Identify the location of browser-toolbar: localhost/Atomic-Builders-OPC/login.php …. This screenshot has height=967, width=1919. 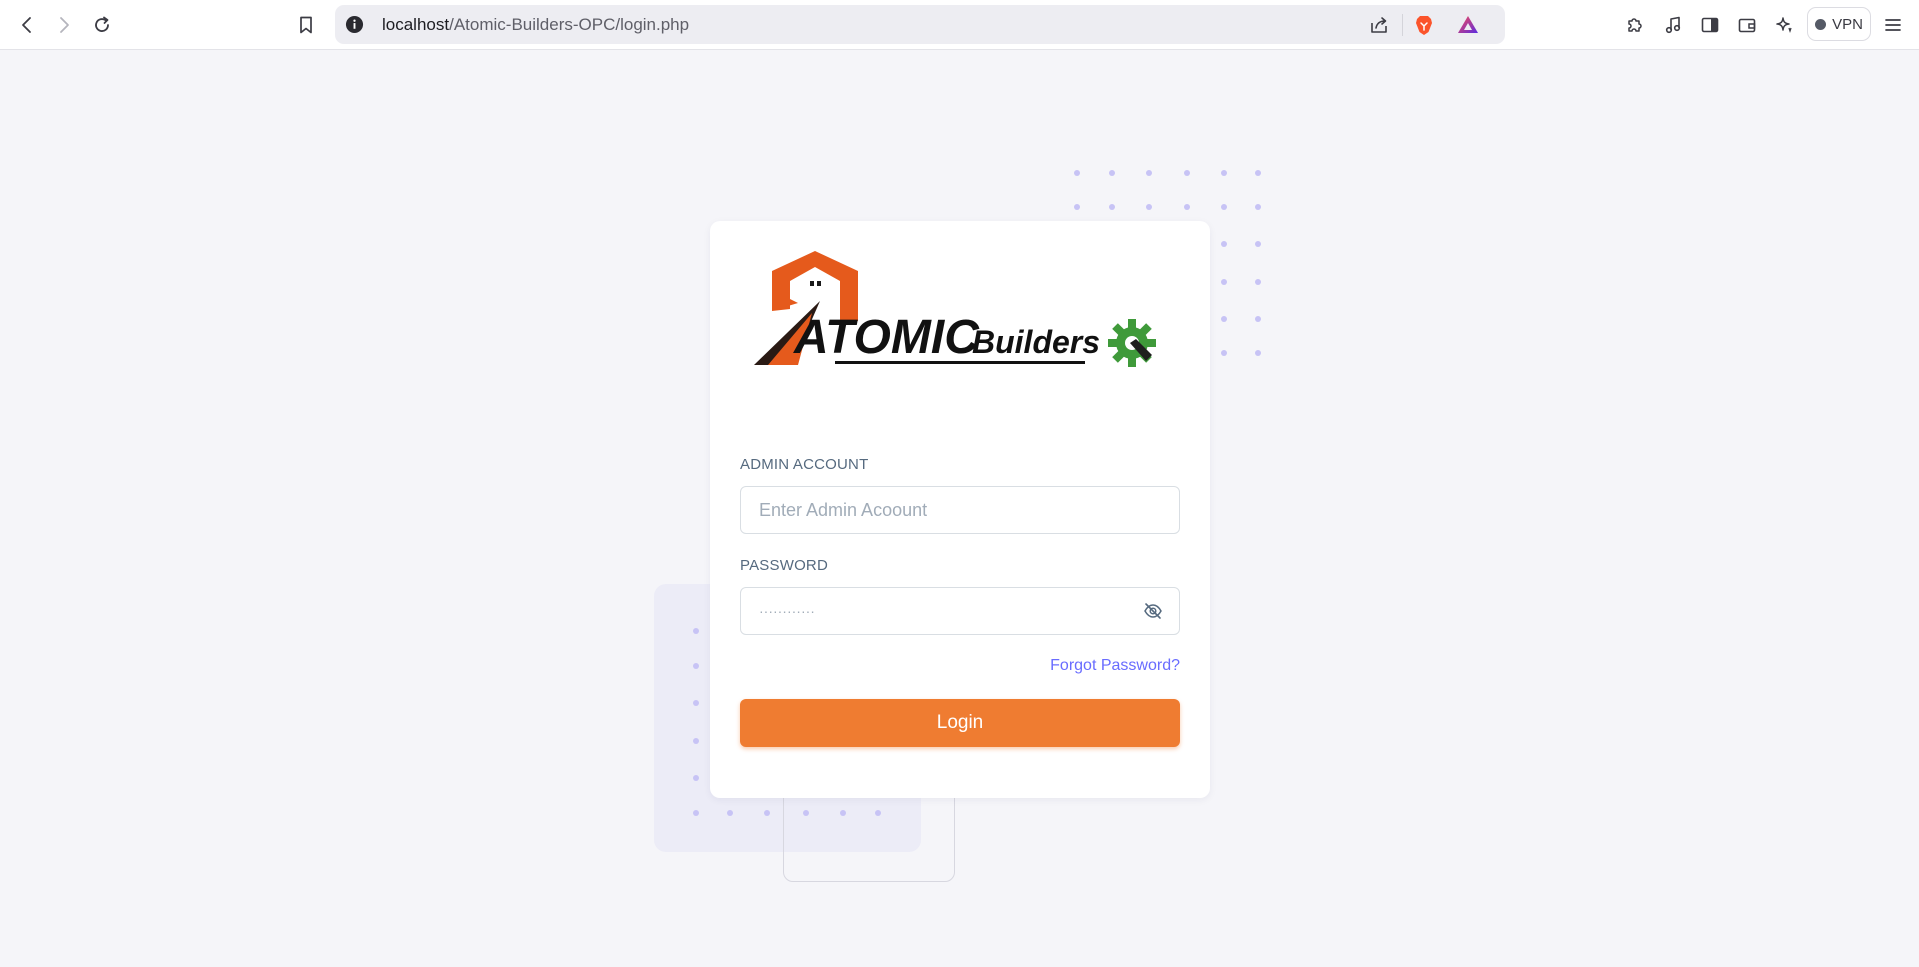
(959, 25).